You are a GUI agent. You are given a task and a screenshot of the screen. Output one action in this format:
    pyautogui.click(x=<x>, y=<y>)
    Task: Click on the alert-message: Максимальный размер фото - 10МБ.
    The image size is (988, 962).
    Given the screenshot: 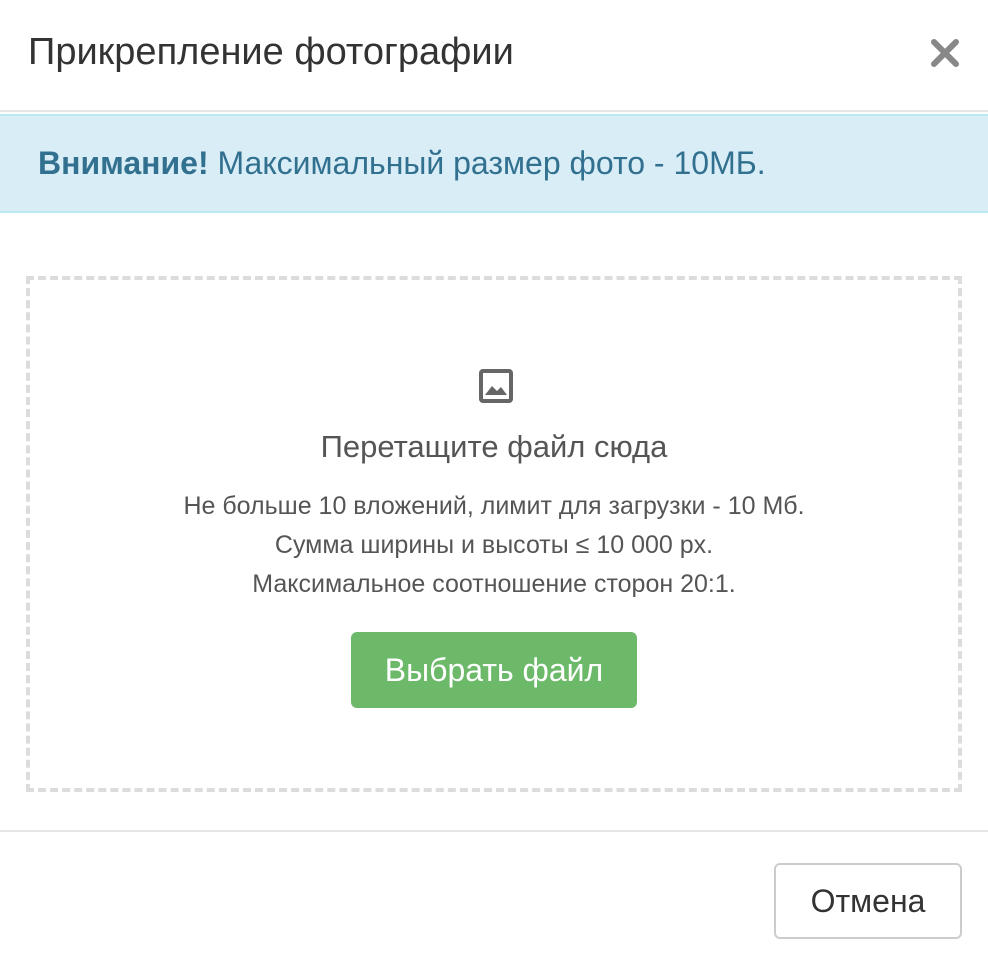 What is the action you would take?
    pyautogui.click(x=487, y=163)
    